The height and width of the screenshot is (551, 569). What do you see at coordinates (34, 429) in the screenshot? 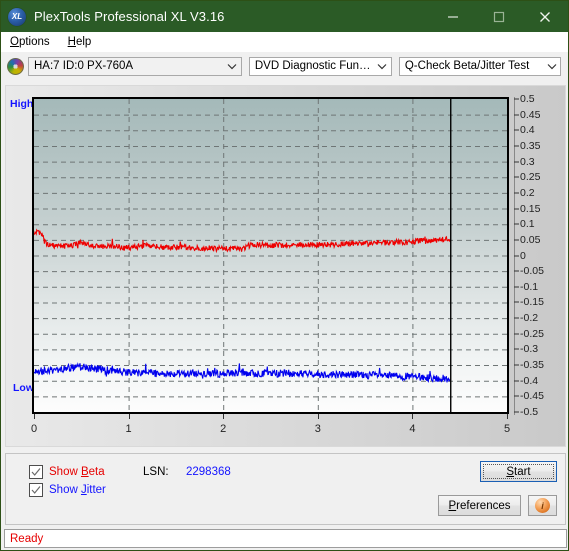
I see `x-tick-label: 0` at bounding box center [34, 429].